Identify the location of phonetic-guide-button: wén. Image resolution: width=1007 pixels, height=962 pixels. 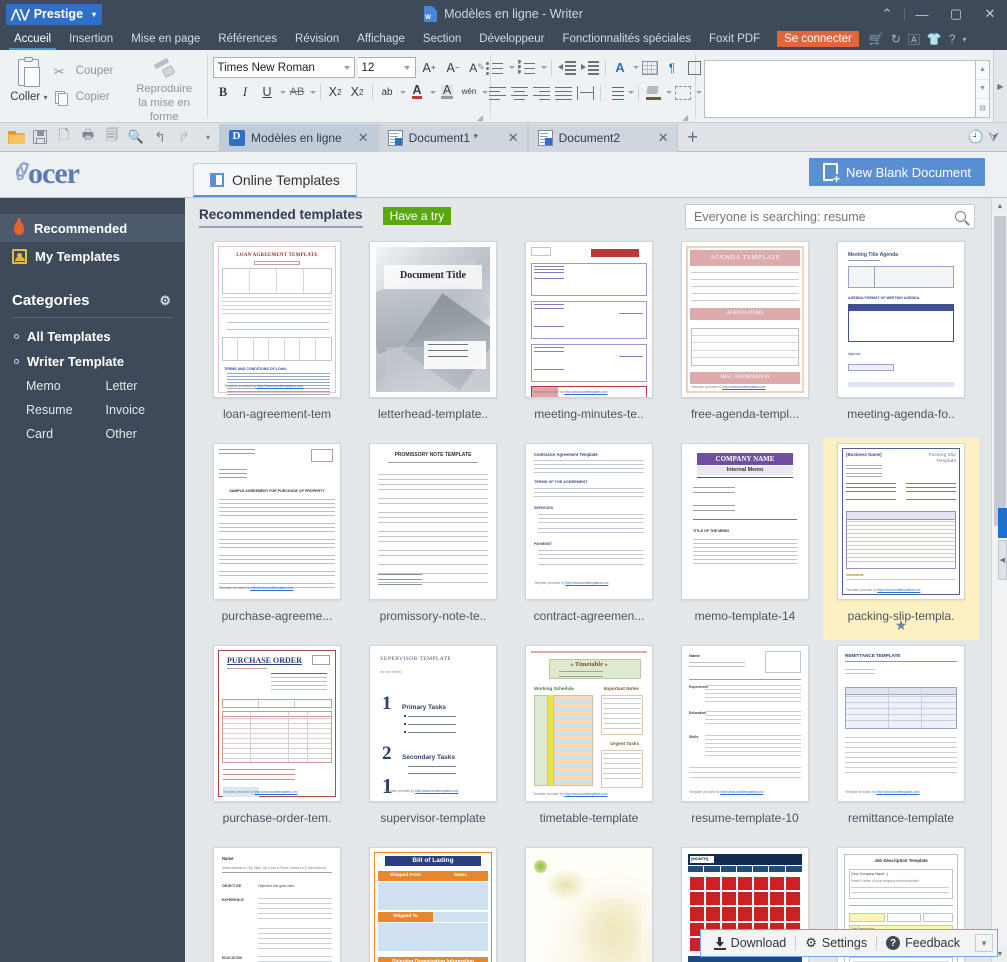
(469, 92).